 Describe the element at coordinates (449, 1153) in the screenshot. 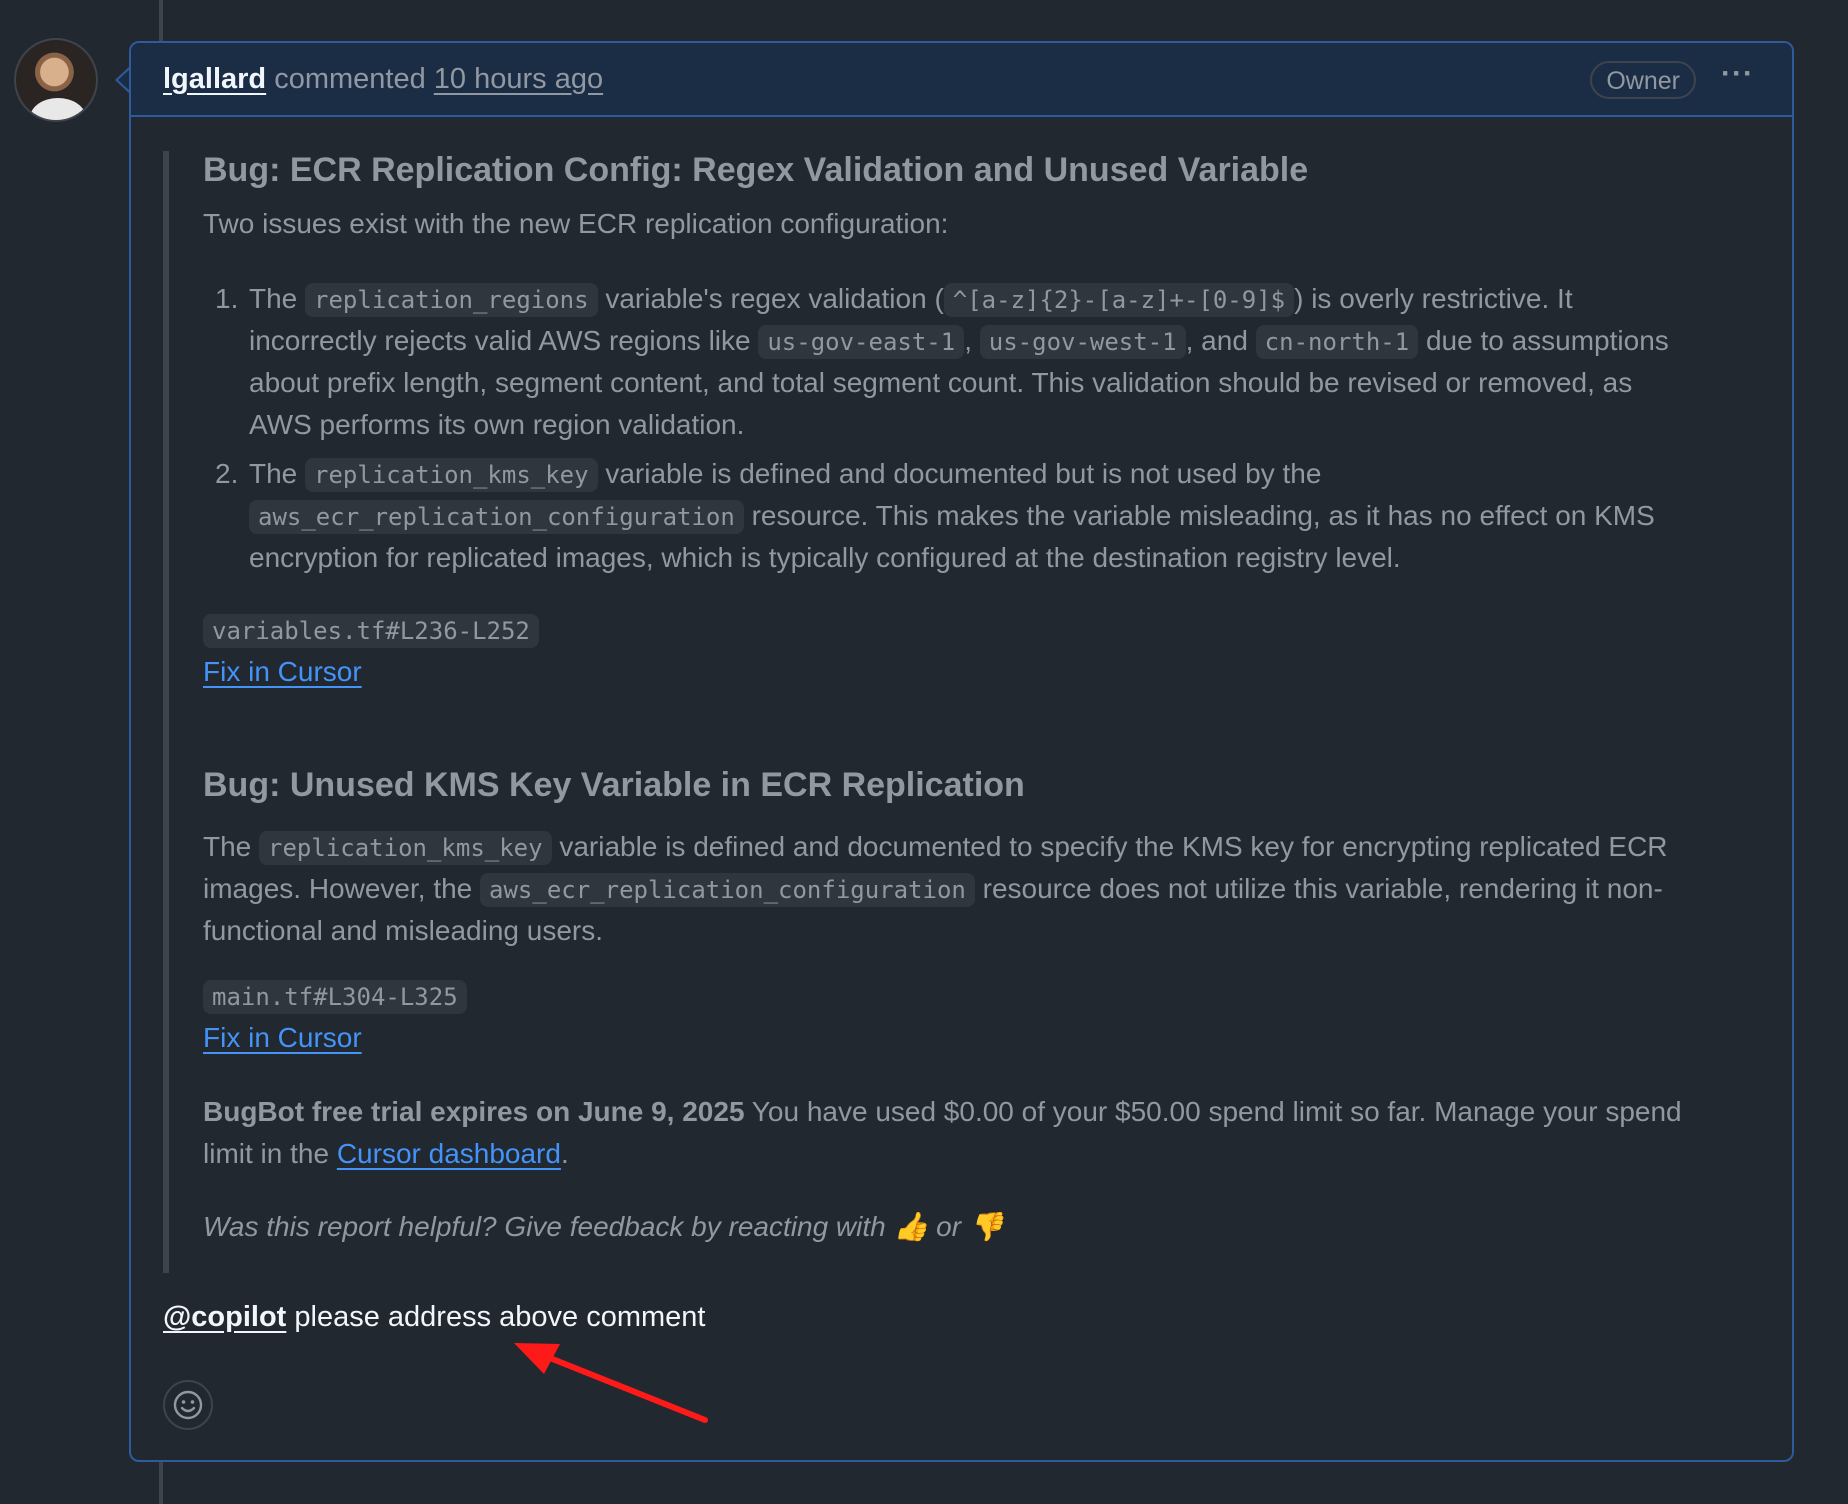

I see `cursor-dashboard-link: Cursor dashboard` at that location.